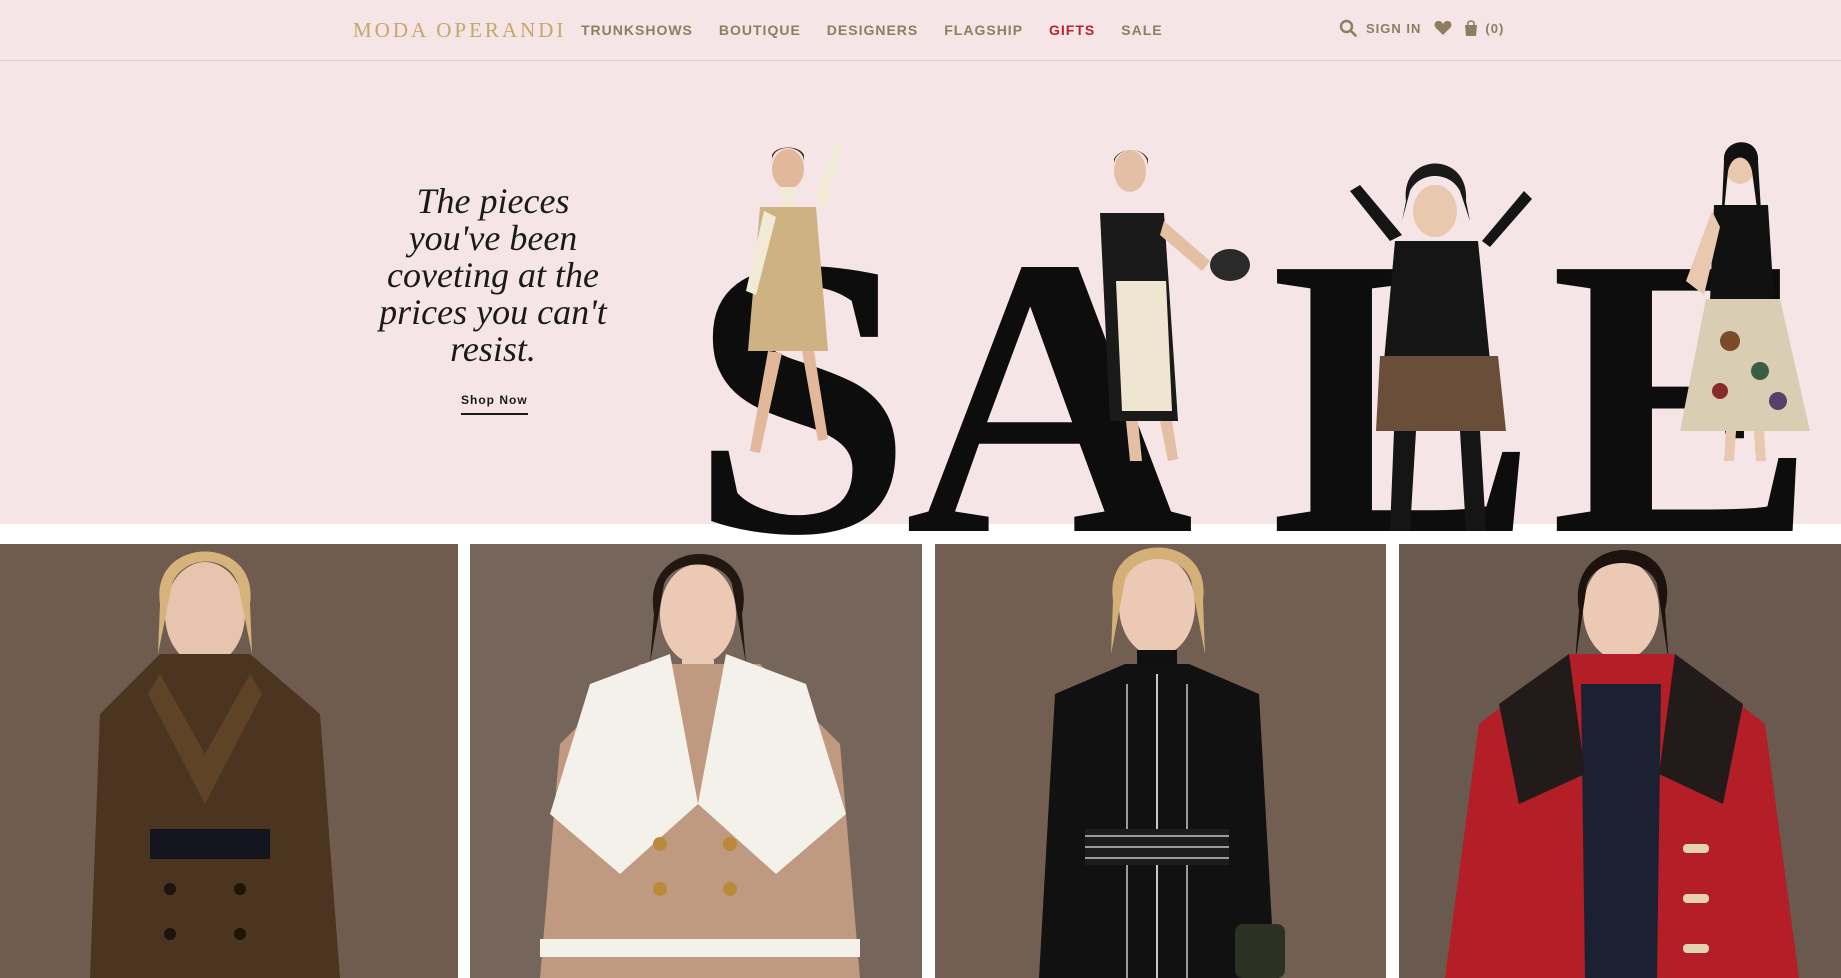 The height and width of the screenshot is (978, 1841). What do you see at coordinates (760, 30) in the screenshot?
I see `nav-boutique: BOUTIQUE` at bounding box center [760, 30].